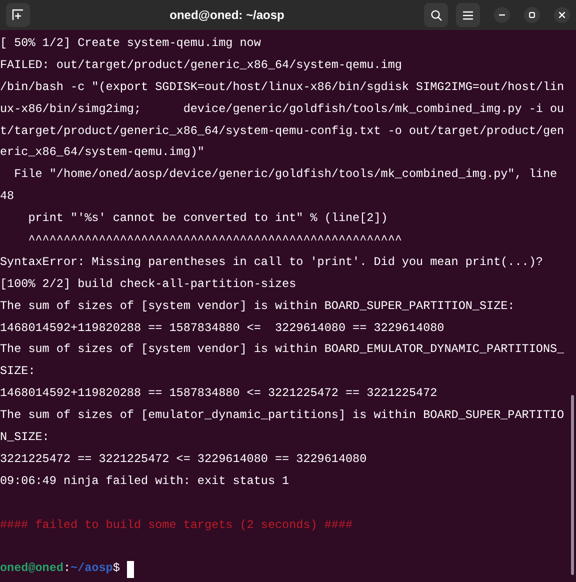 The width and height of the screenshot is (576, 582). I want to click on output-line: 3221225472 == 3221225472 <= 3229614080 == 3229614080, so click(183, 459).